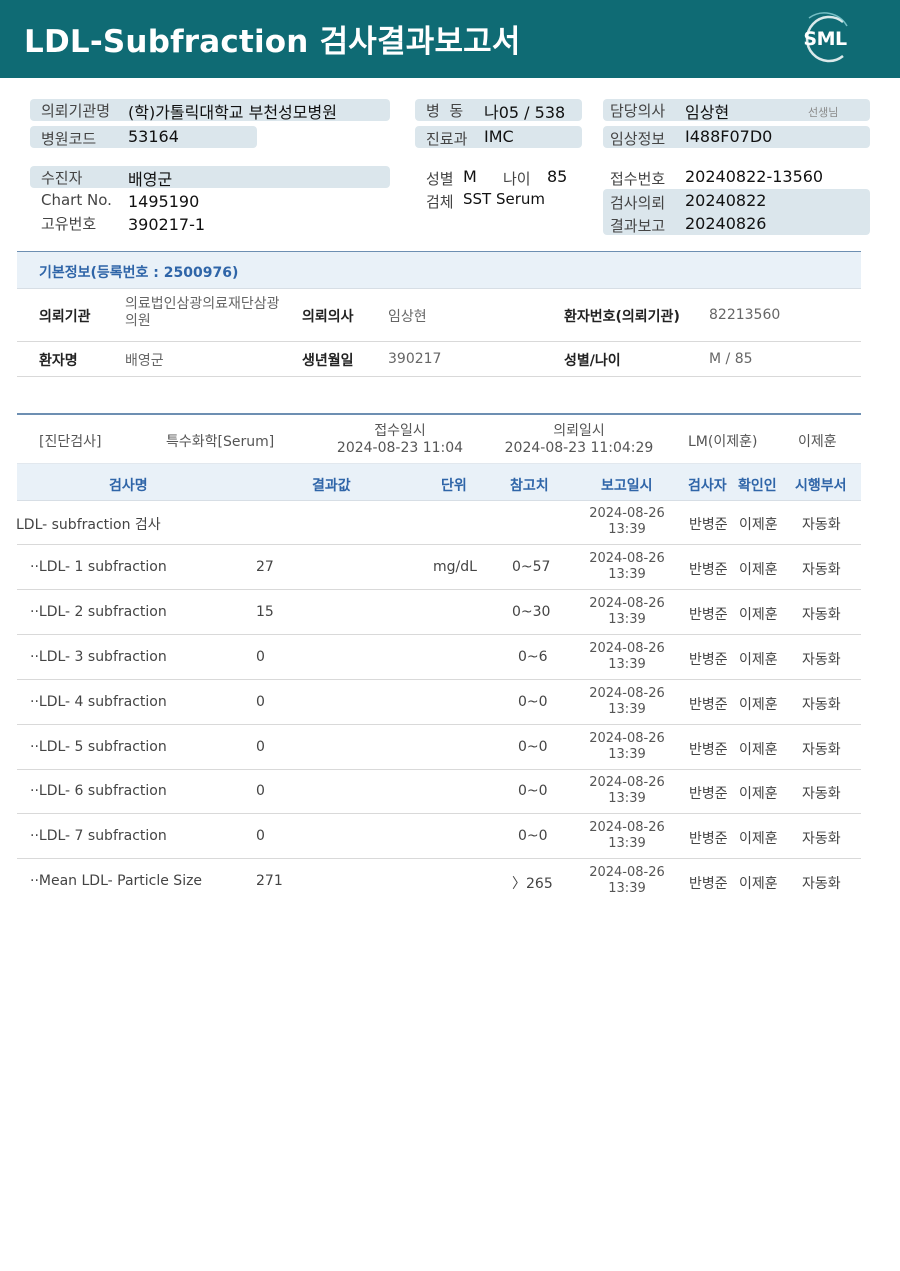 The width and height of the screenshot is (900, 1271). Describe the element at coordinates (504, 199) in the screenshot. I see `specimen-value: SST Serum` at that location.